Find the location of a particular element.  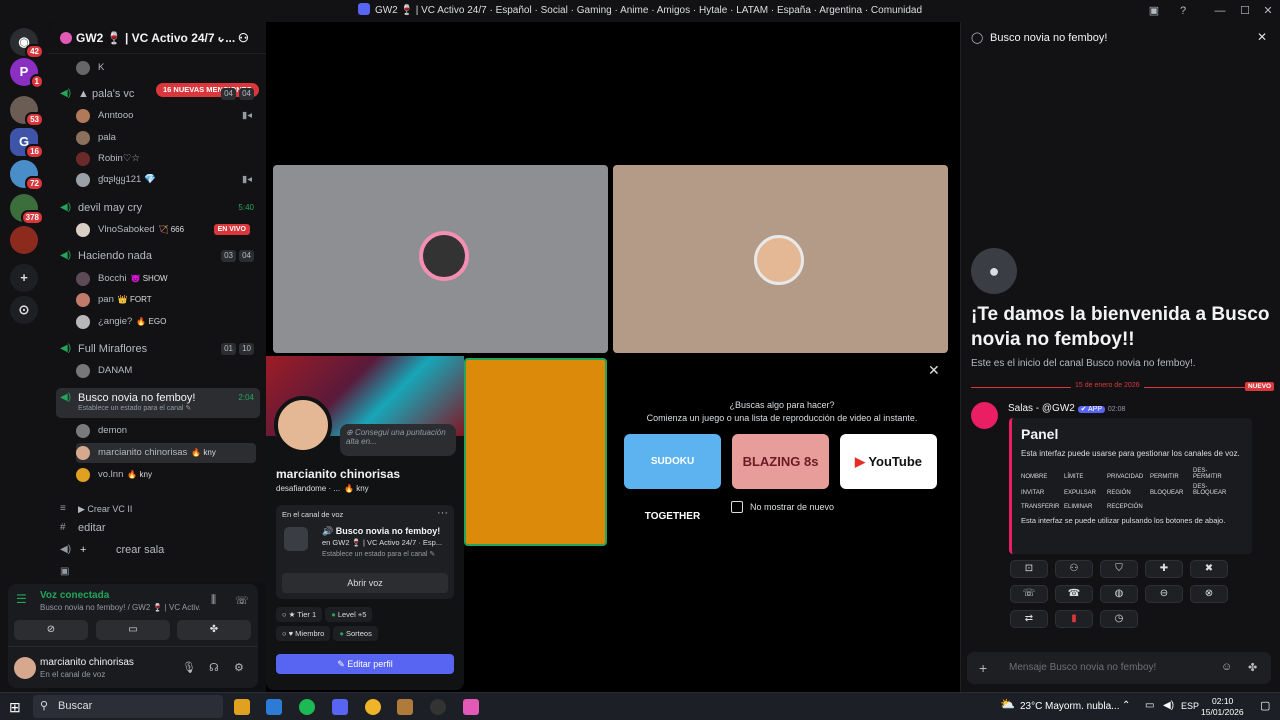

text-channel: # editar is located at coordinates (158, 528).